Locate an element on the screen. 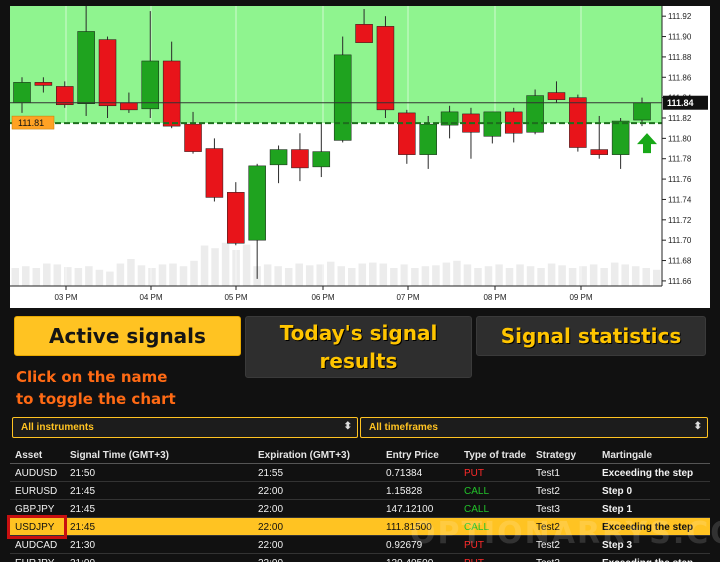 This screenshot has height=562, width=720. table-row: EURUSD 21:45 22:00 1.15828 CALL Test2 Step 0 is located at coordinates (360, 491).